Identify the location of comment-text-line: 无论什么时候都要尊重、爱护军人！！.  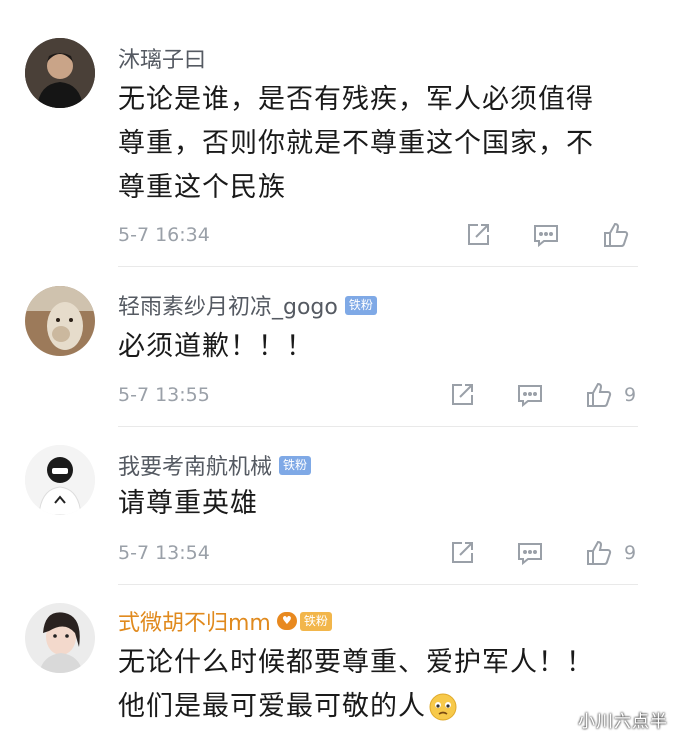
(356, 662).